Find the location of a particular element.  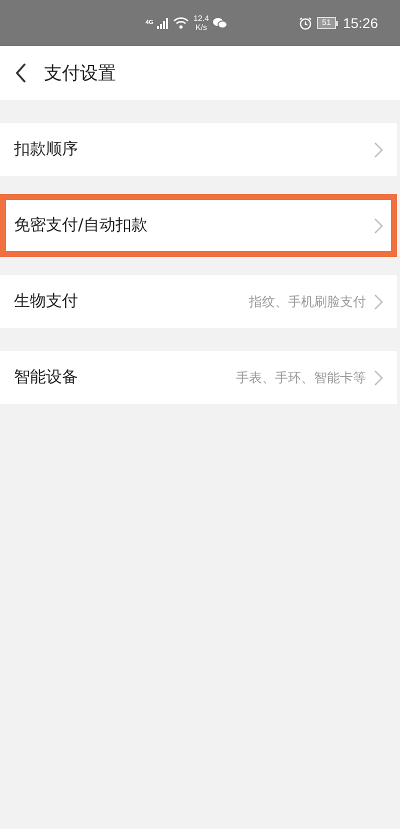

signal-icon is located at coordinates (163, 23).